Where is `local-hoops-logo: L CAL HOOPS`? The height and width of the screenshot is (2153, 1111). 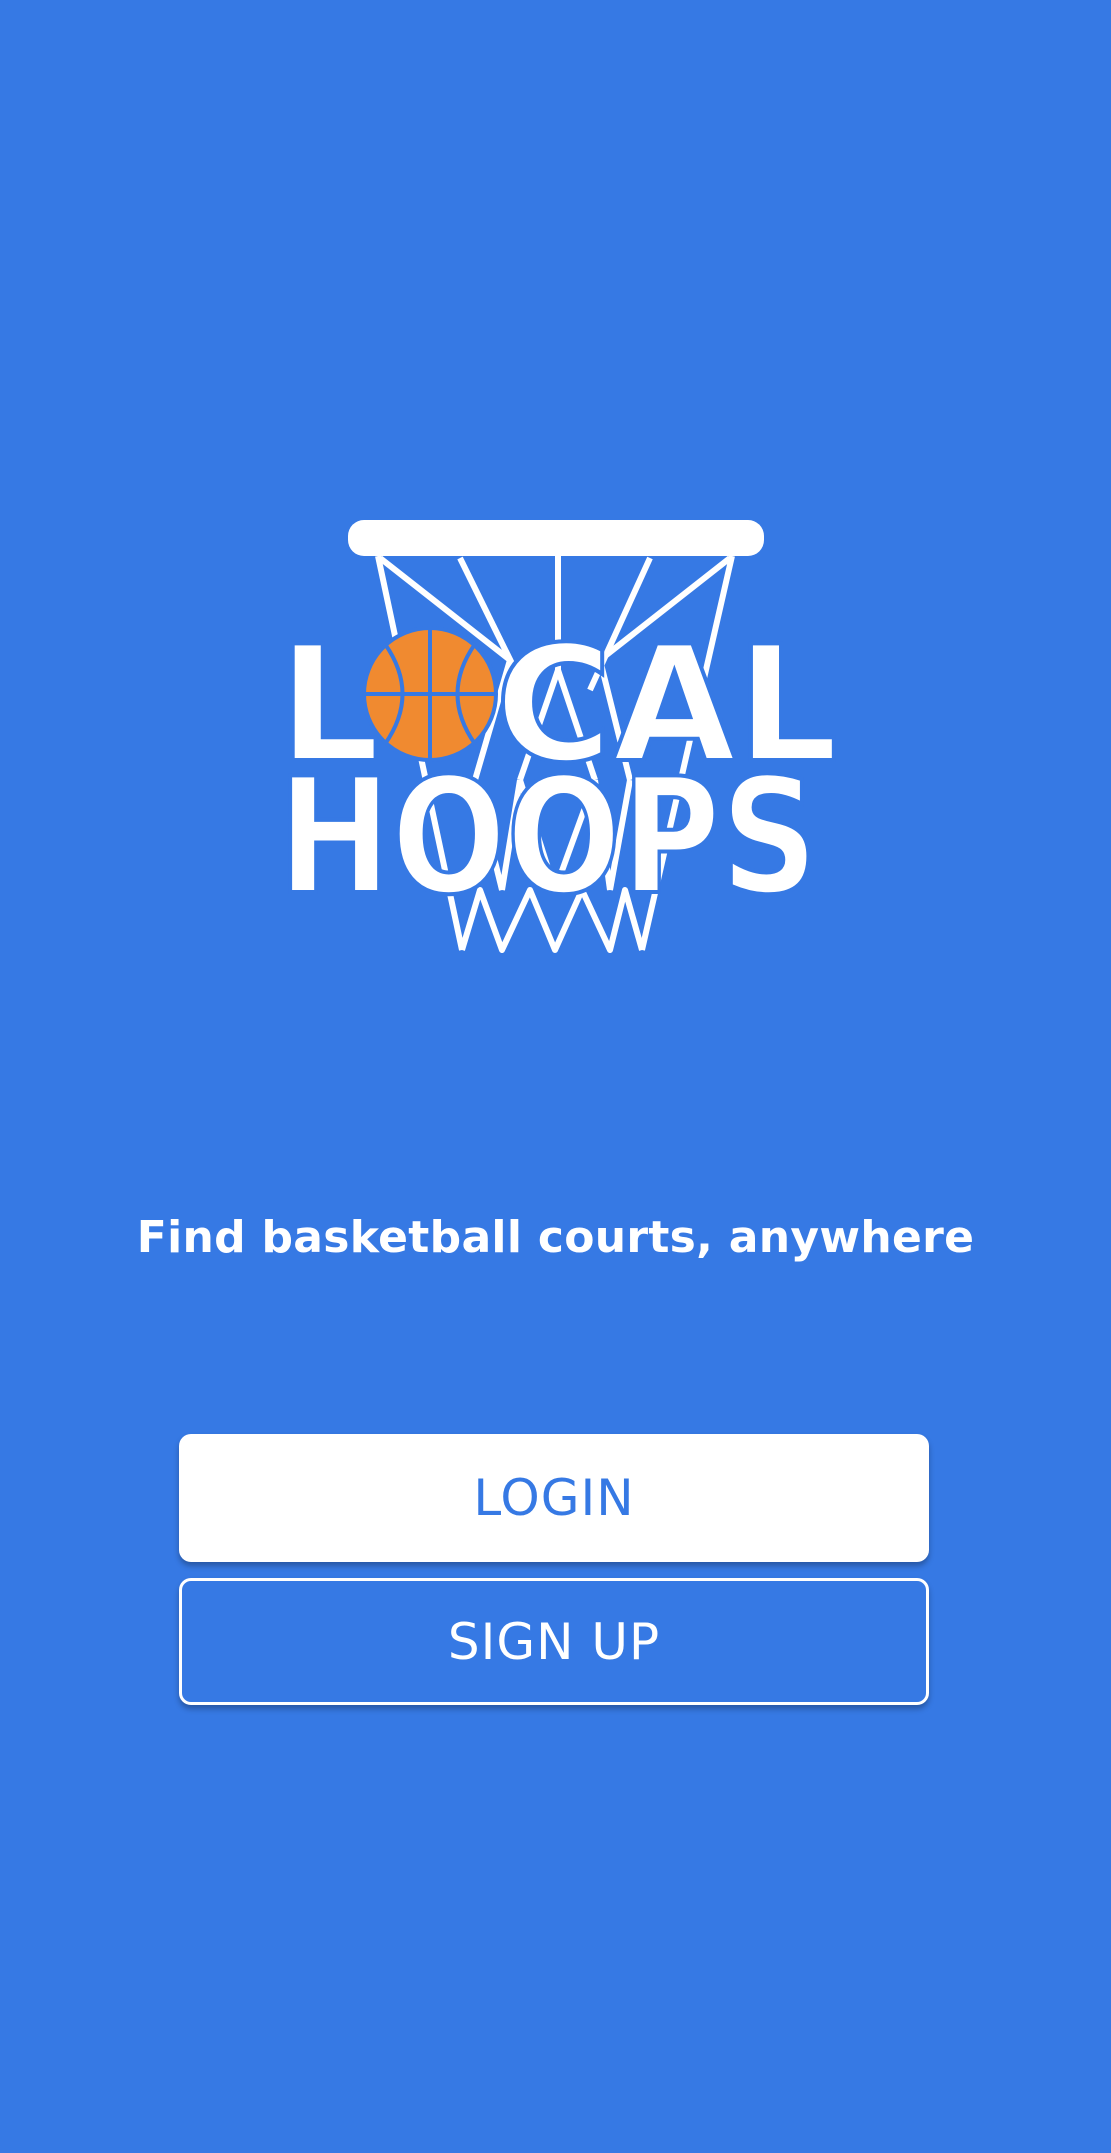
local-hoops-logo: L CAL HOOPS is located at coordinates (555, 755).